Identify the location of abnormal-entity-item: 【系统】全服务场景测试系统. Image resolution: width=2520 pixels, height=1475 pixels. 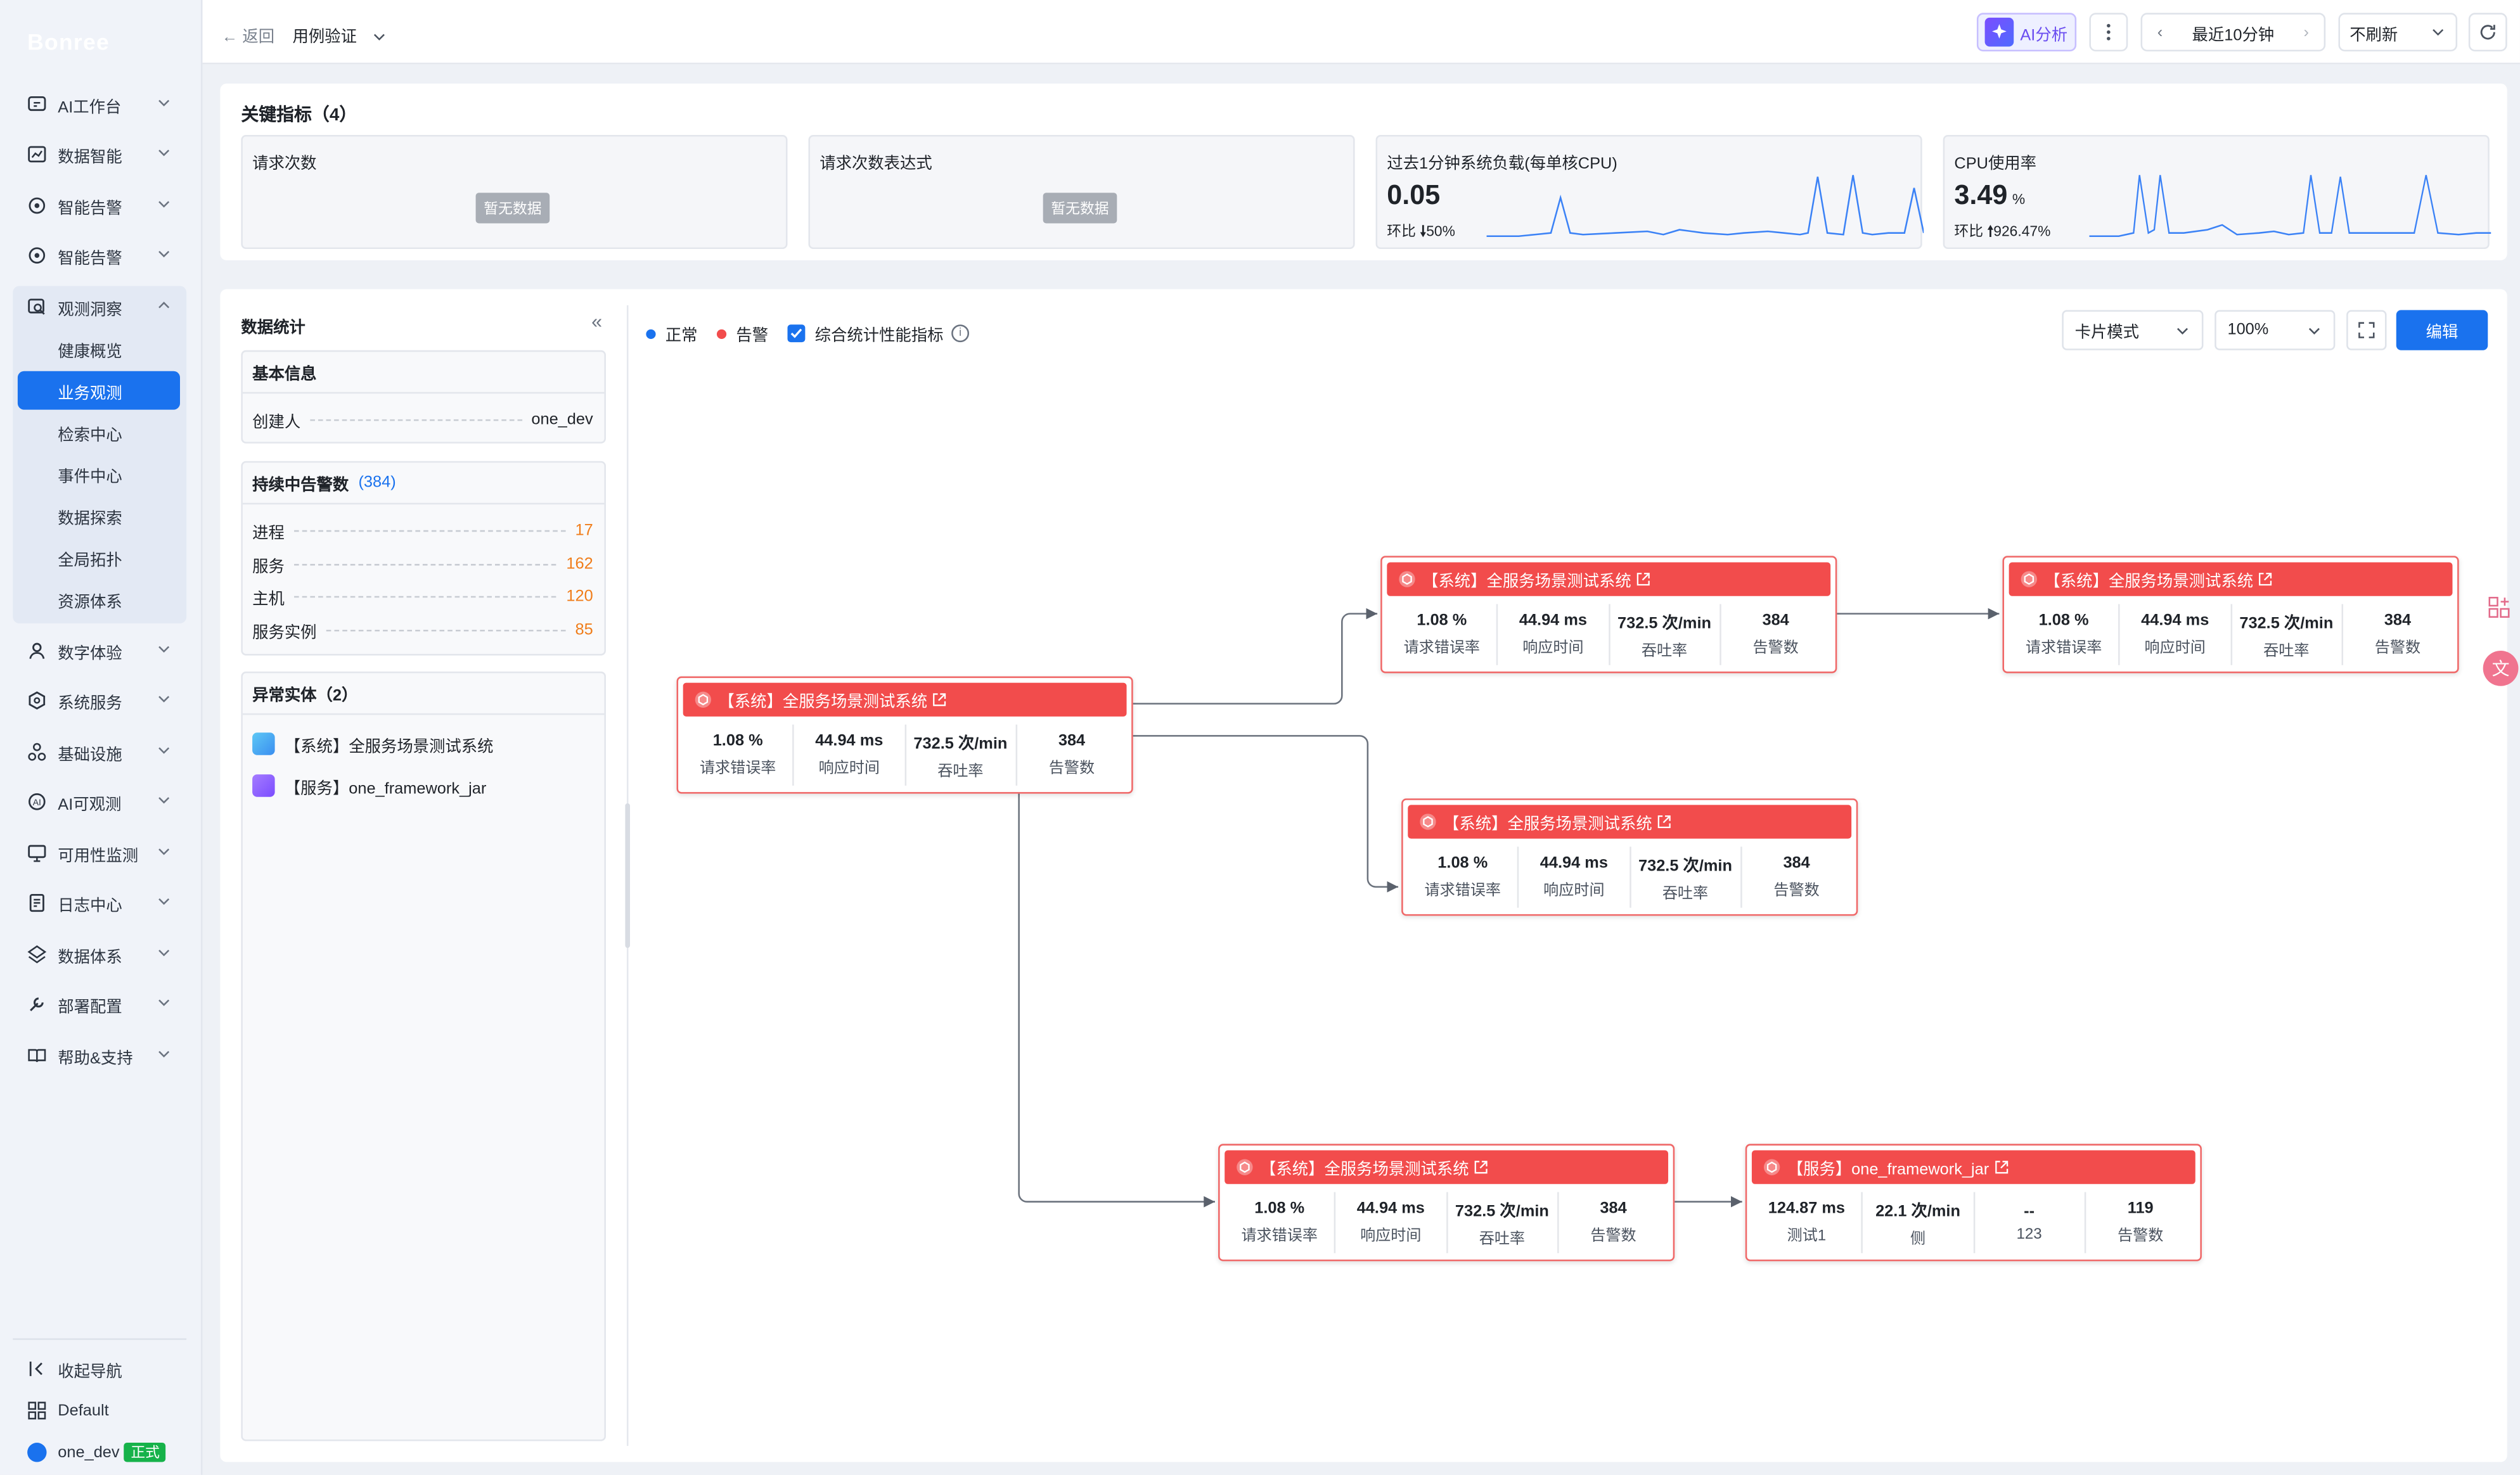
(422, 744).